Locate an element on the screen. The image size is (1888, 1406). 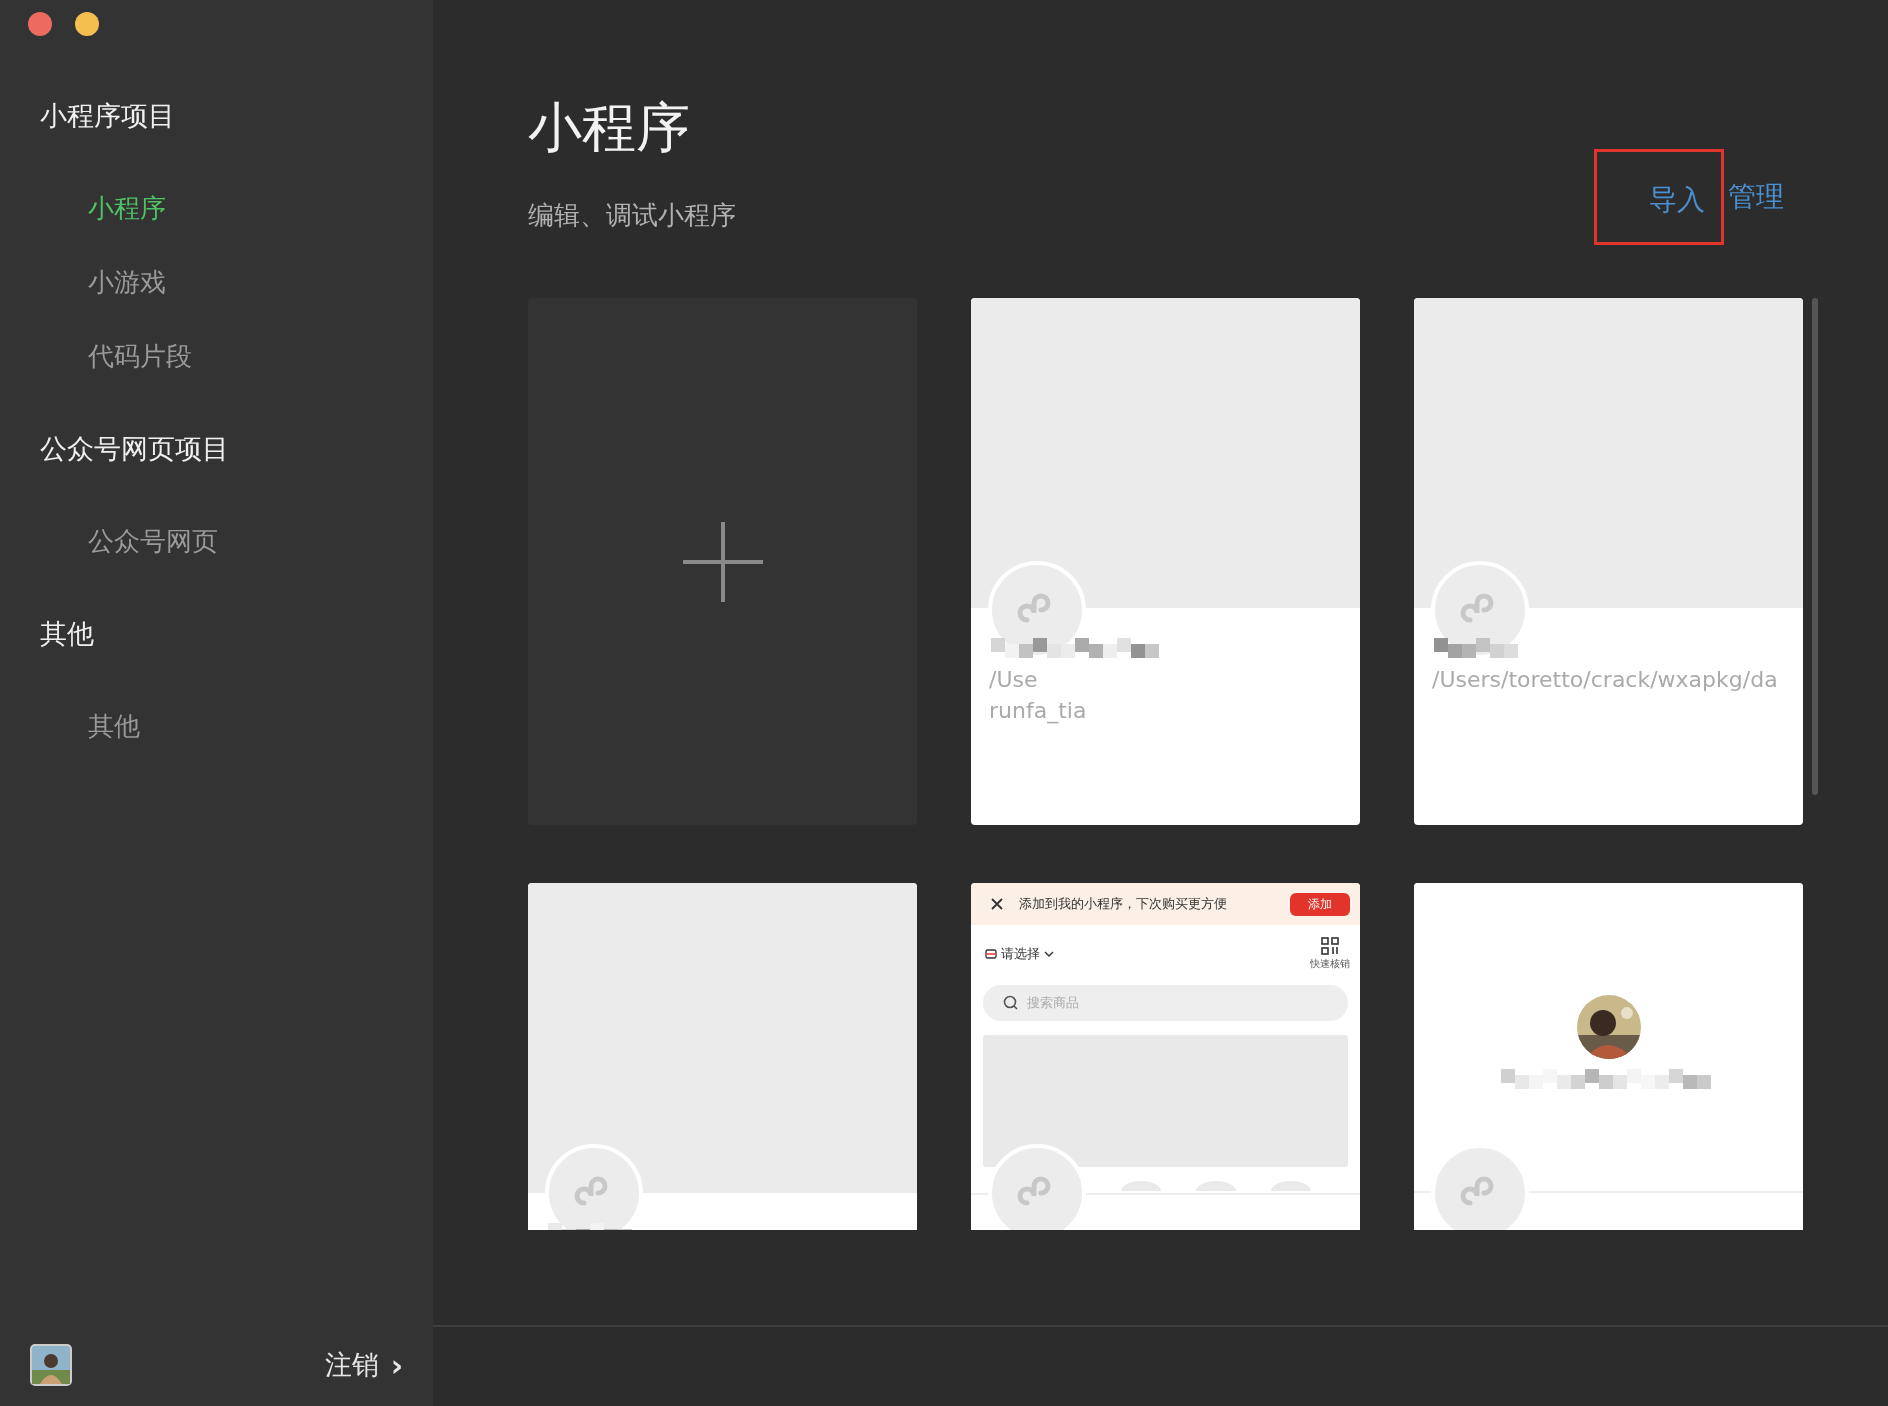
header-link: 管理 is located at coordinates (1756, 197).